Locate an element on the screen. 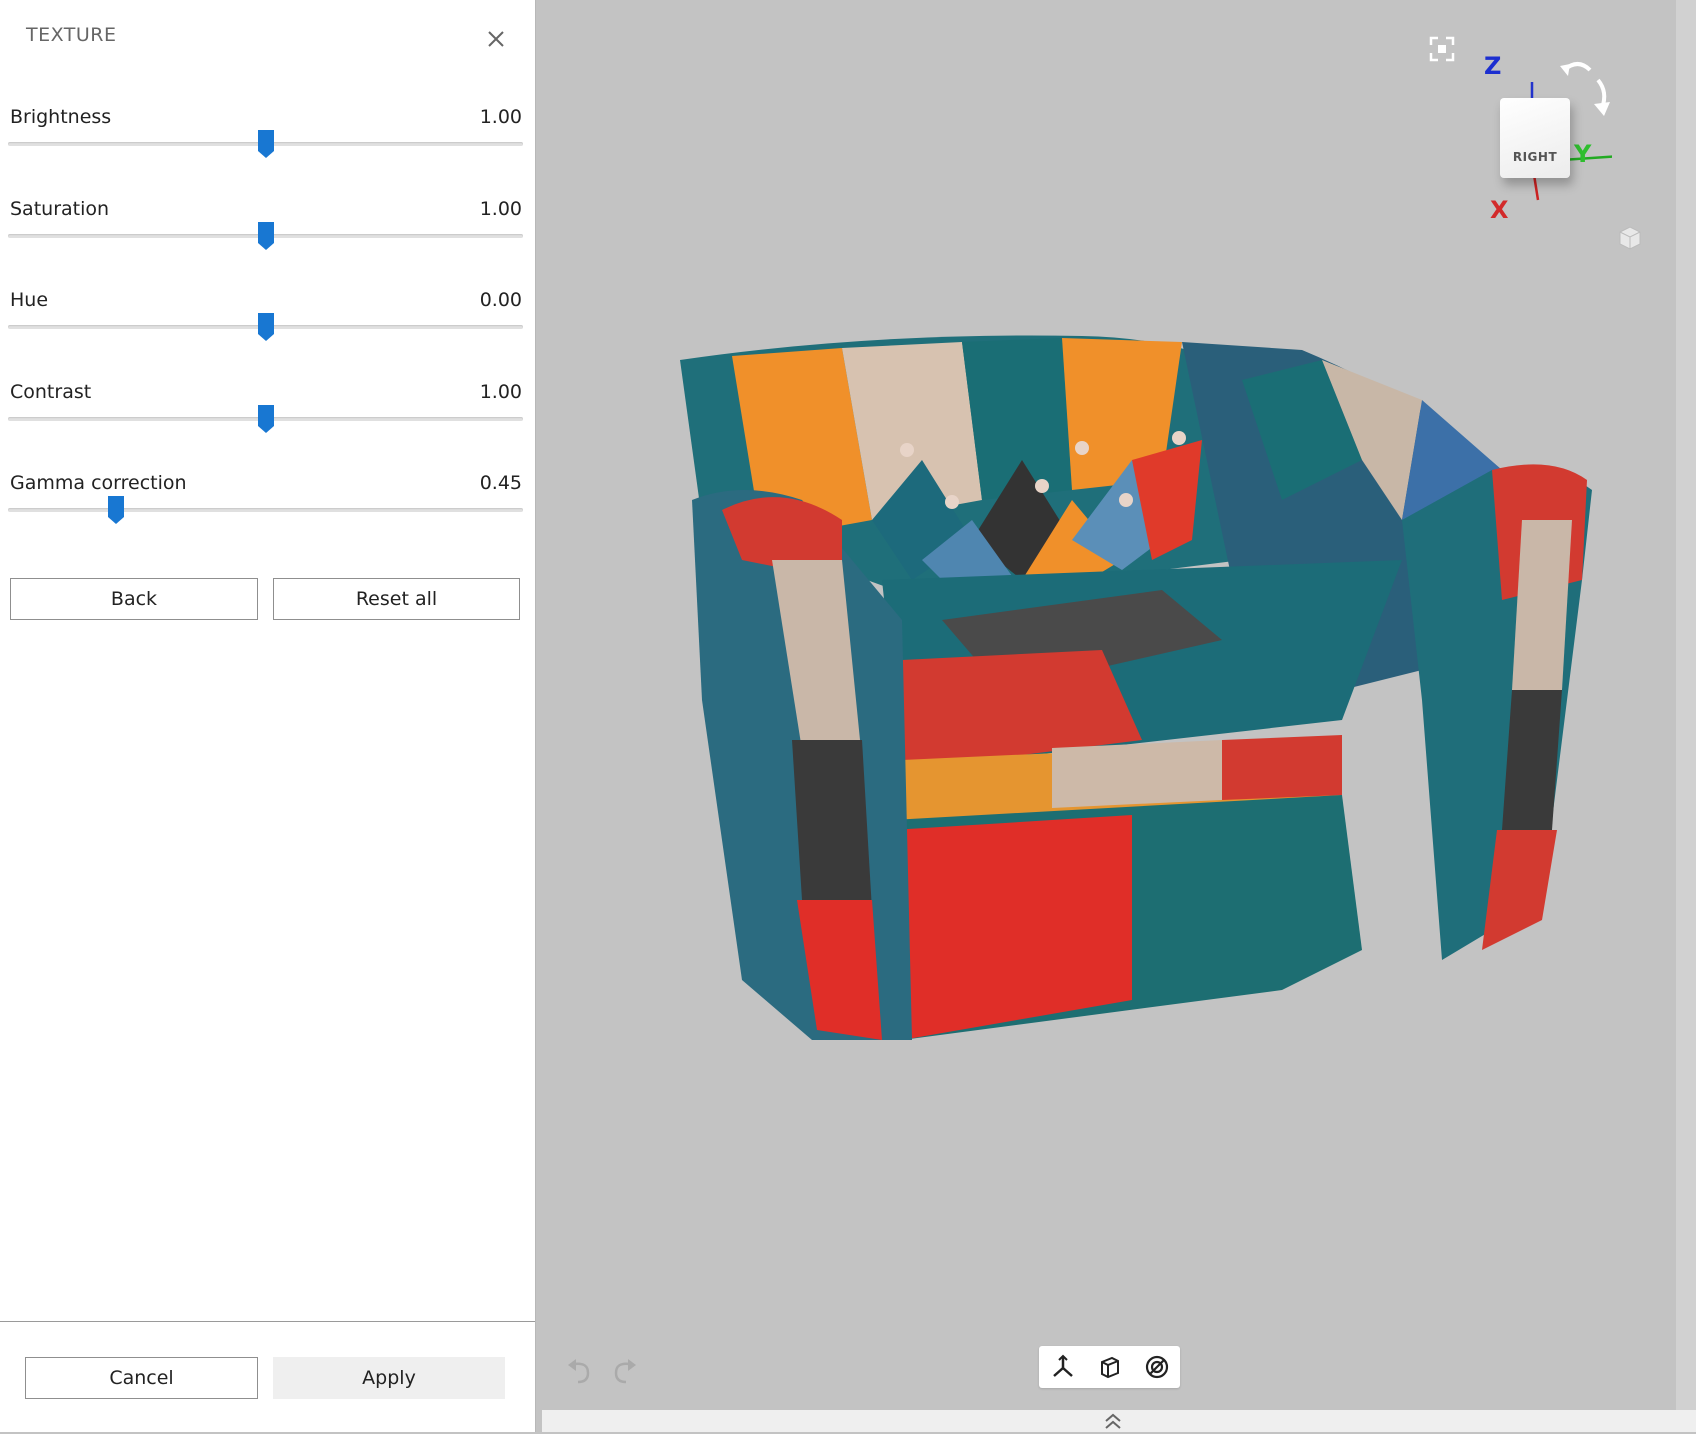 The height and width of the screenshot is (1434, 1696). target-button is located at coordinates (1157, 1367).